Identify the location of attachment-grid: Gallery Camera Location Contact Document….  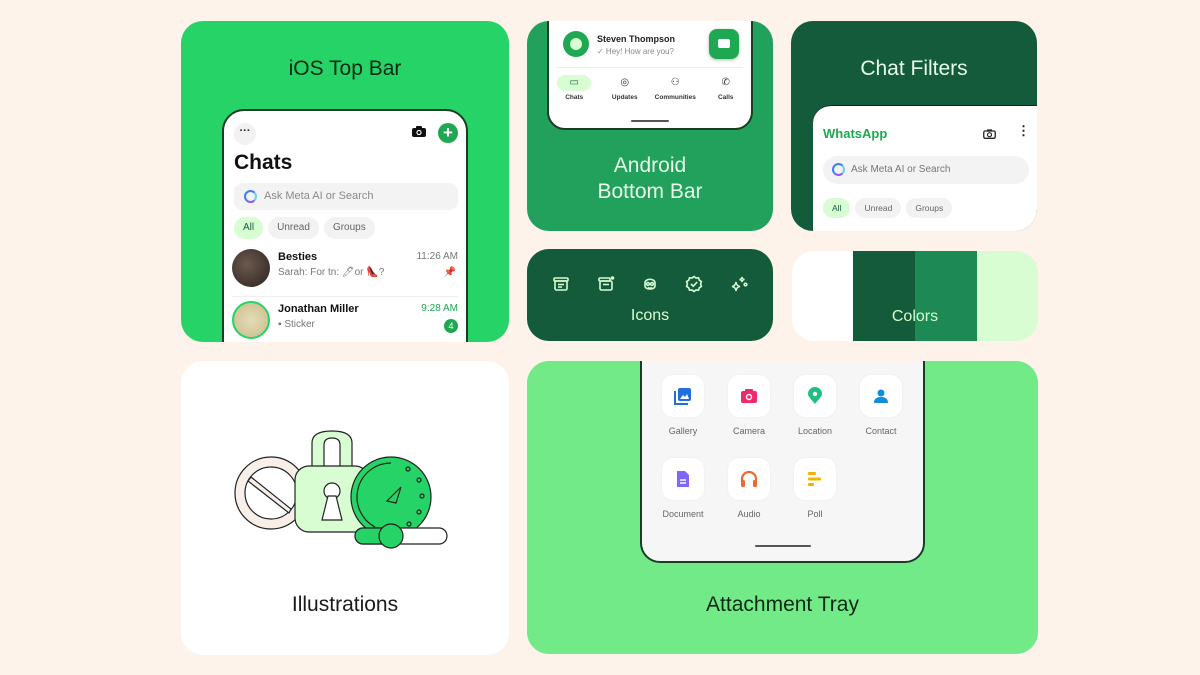
(782, 447).